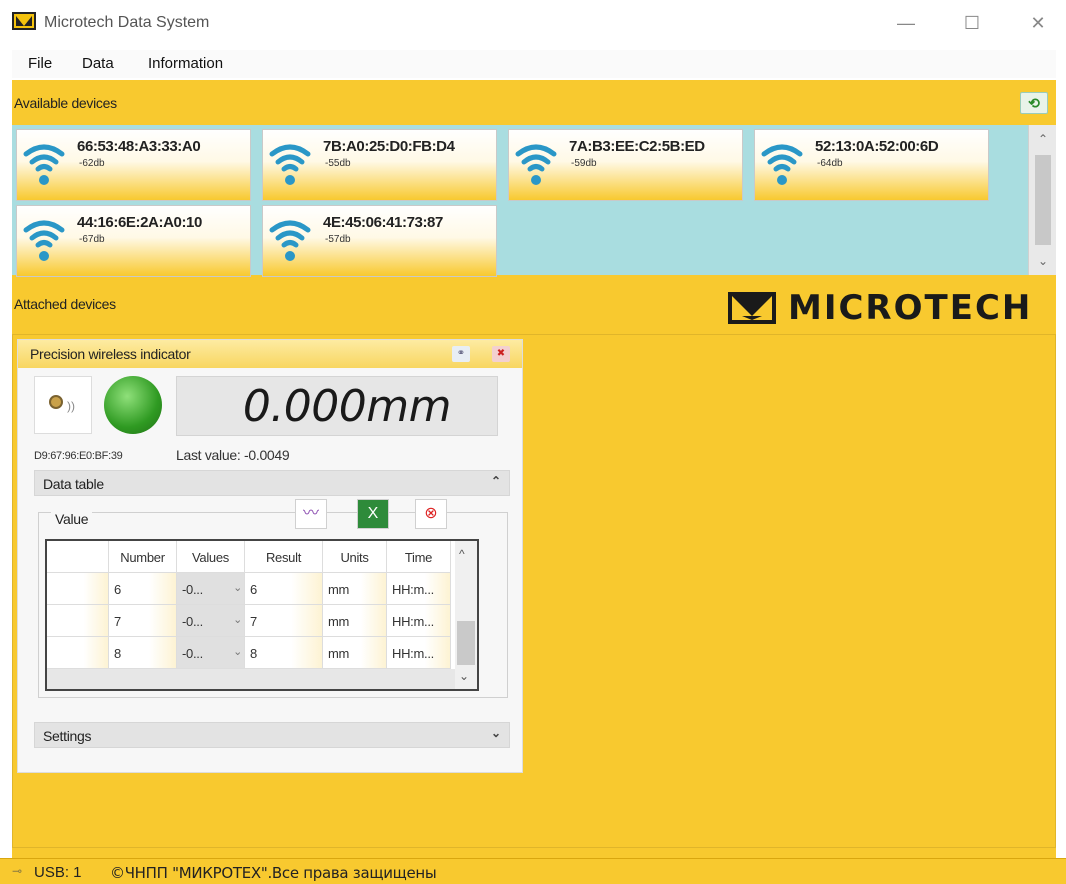 The width and height of the screenshot is (1066, 884). I want to click on table-cell-number: 8, so click(143, 653).